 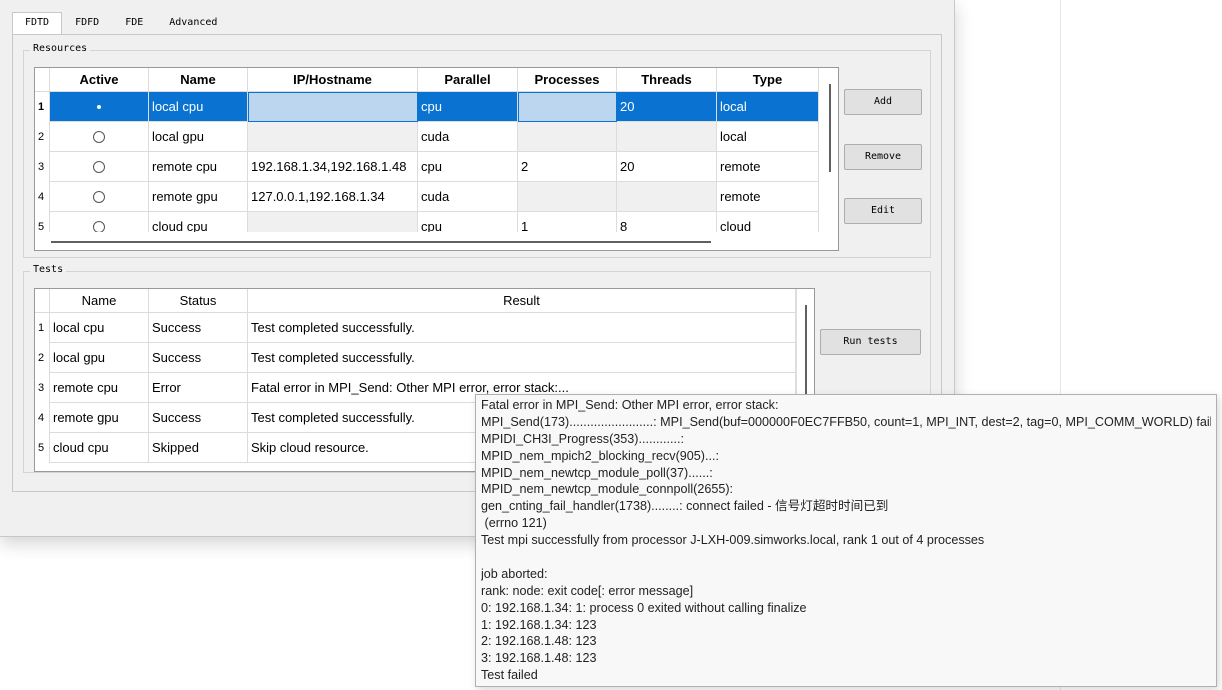 What do you see at coordinates (198, 448) in the screenshot?
I see `test-status-cell: Skipped` at bounding box center [198, 448].